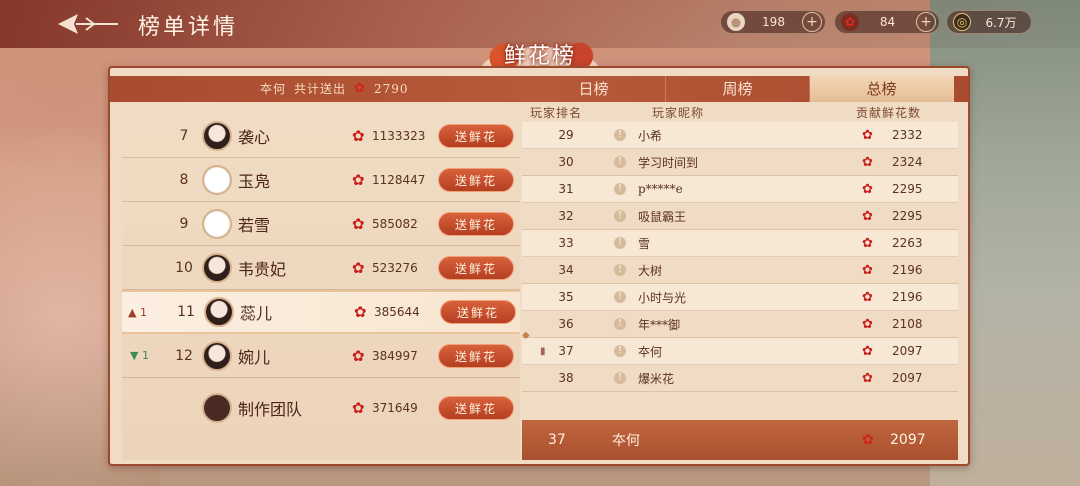  Describe the element at coordinates (566, 270) in the screenshot. I see `rank: 34` at that location.